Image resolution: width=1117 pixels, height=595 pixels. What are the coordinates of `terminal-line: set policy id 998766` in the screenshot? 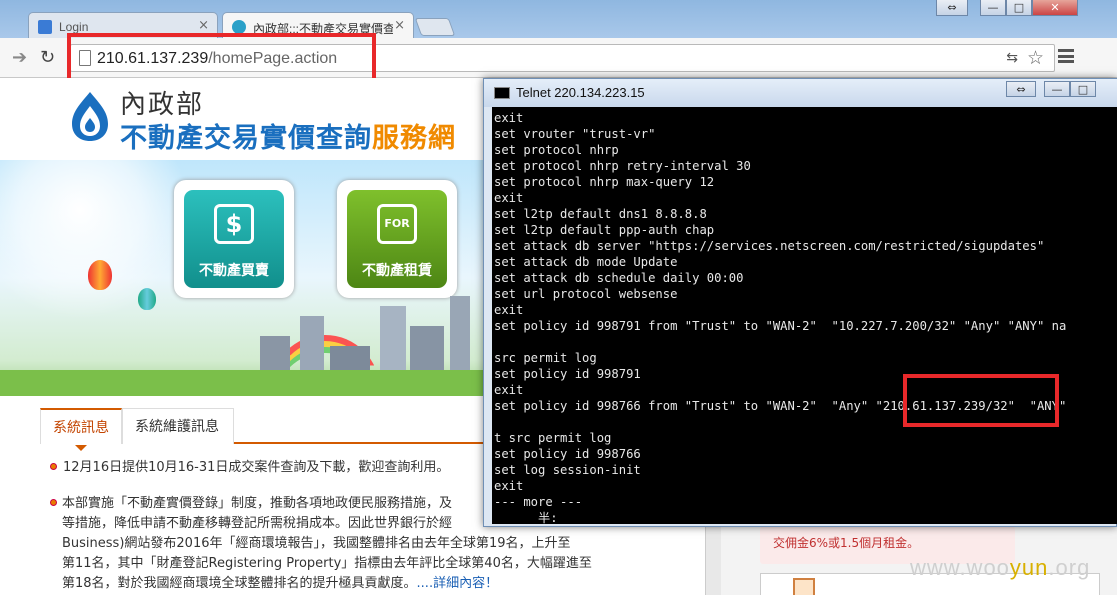 It's located at (567, 454).